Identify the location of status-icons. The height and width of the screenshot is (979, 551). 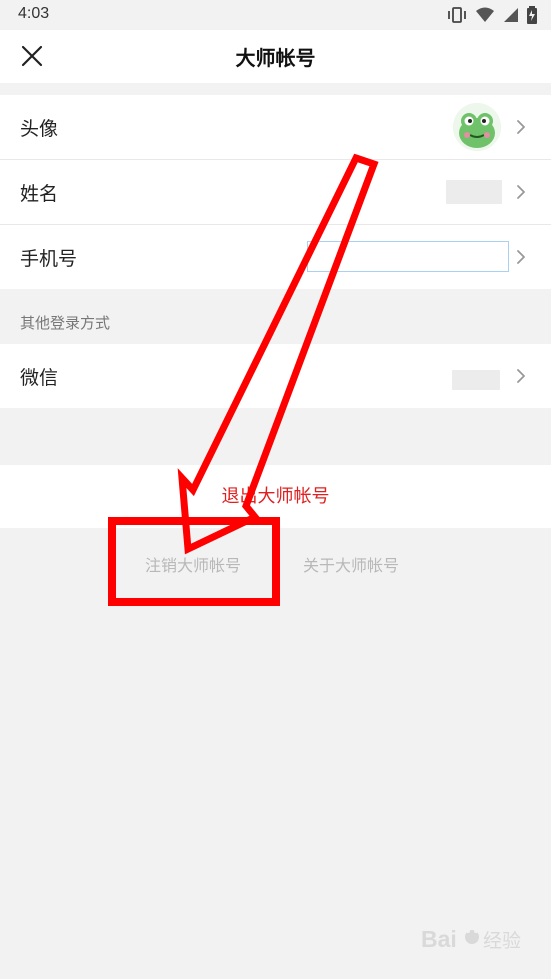
(492, 15).